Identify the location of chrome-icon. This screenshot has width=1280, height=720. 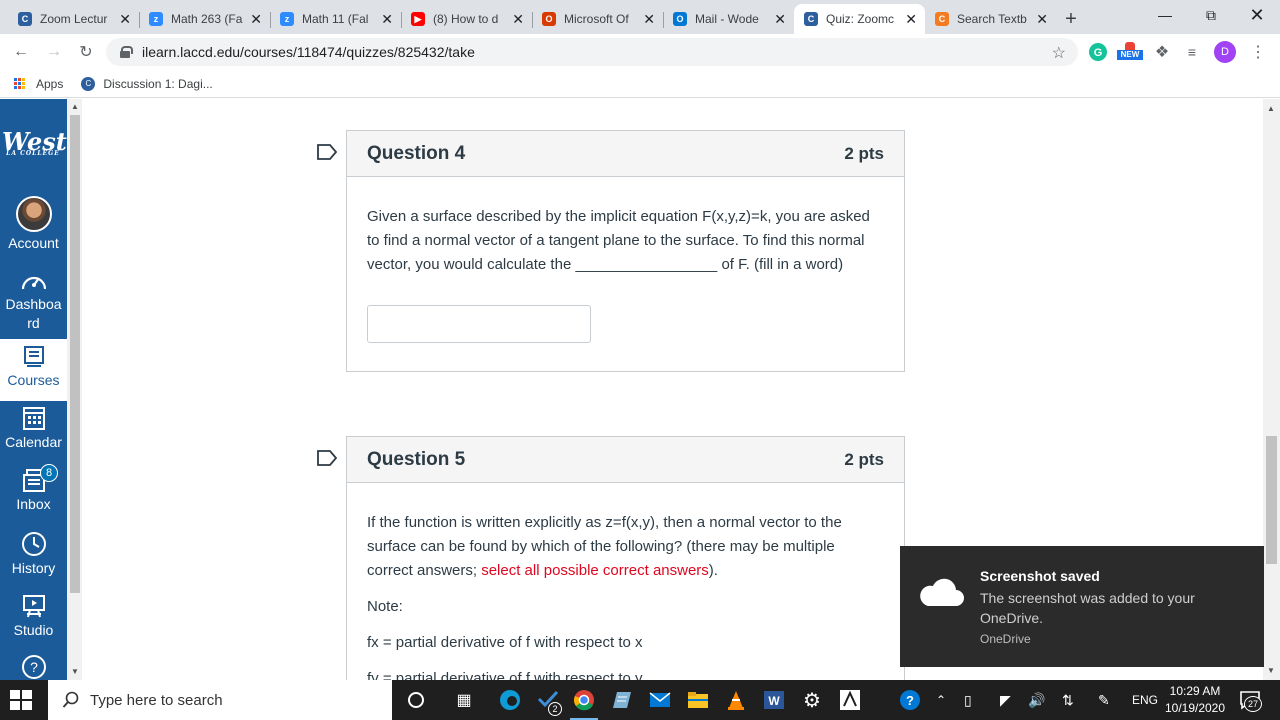
(584, 700).